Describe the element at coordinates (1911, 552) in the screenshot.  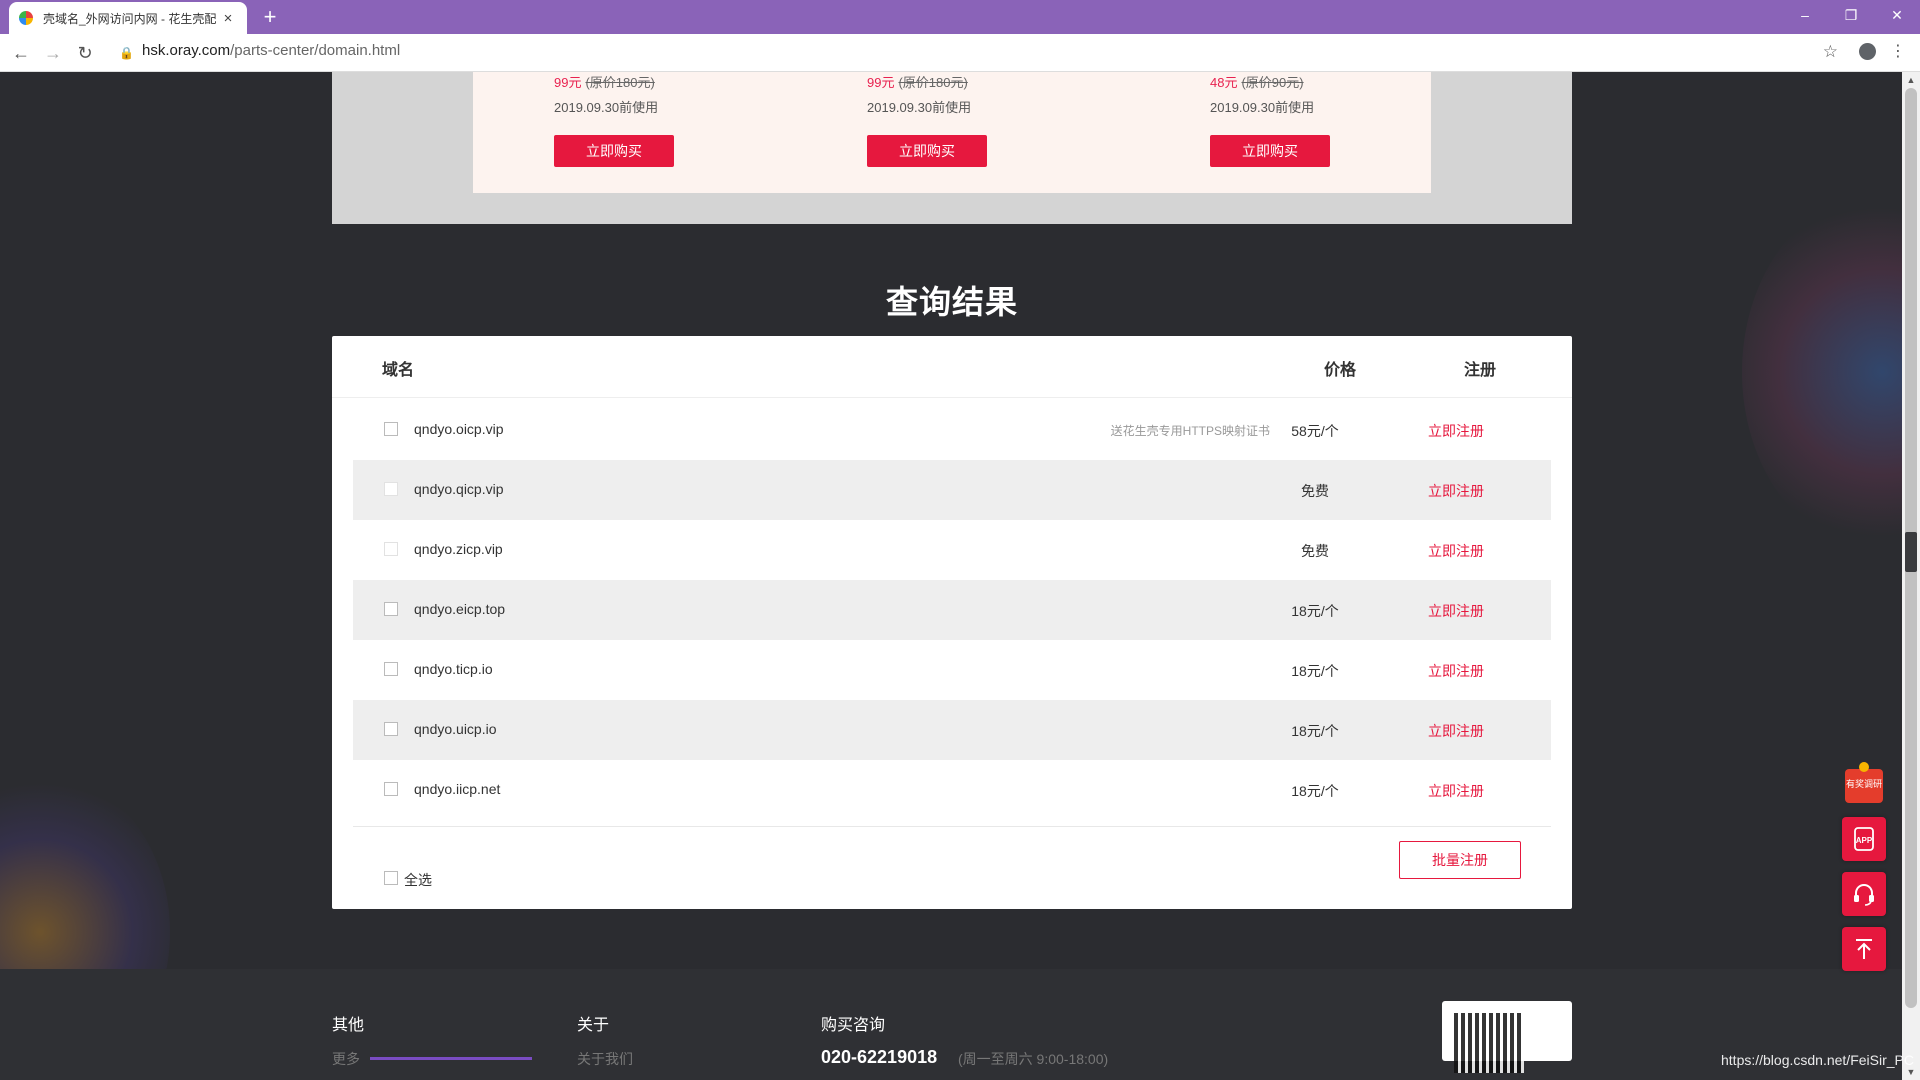
I see `side-handle` at that location.